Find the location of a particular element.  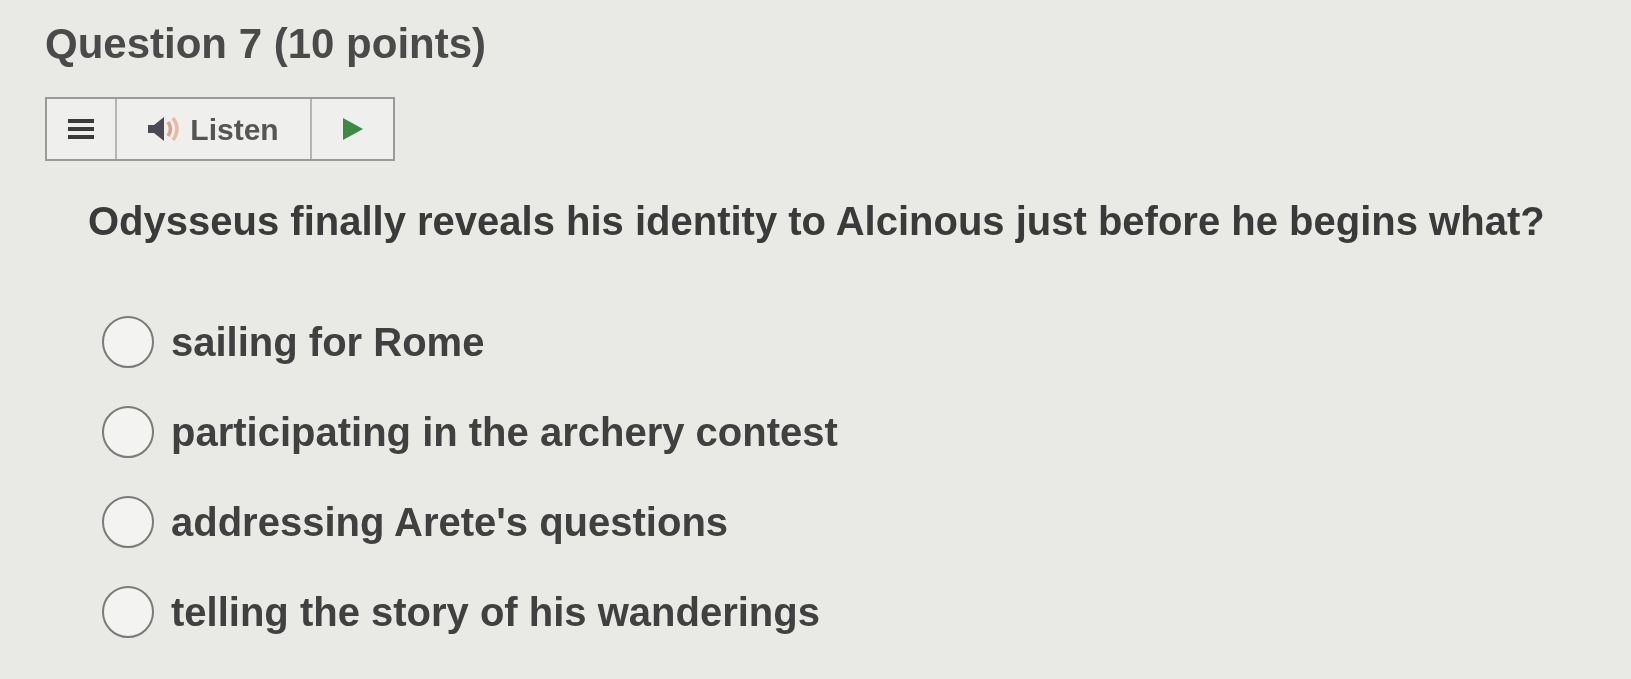

listen-button: Listen is located at coordinates (214, 129).